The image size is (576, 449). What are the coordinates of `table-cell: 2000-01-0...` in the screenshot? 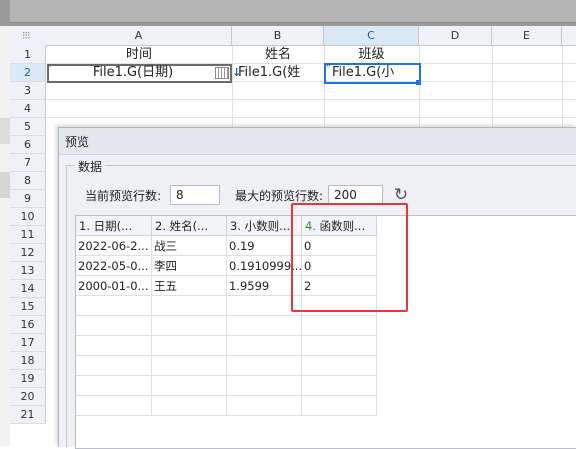 It's located at (114, 286).